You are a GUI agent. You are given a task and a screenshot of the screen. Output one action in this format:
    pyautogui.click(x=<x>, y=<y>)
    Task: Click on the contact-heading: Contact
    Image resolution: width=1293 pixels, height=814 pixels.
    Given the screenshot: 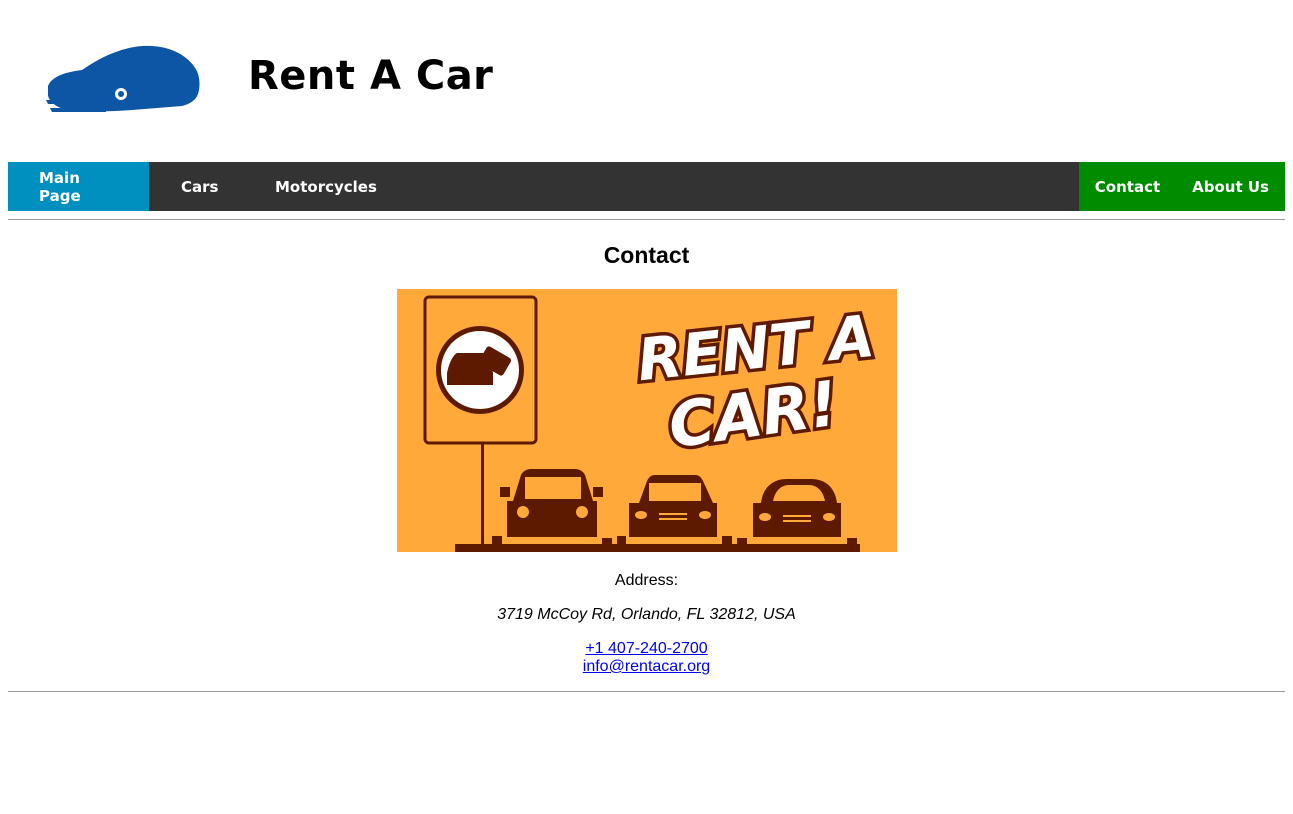 What is the action you would take?
    pyautogui.click(x=646, y=255)
    